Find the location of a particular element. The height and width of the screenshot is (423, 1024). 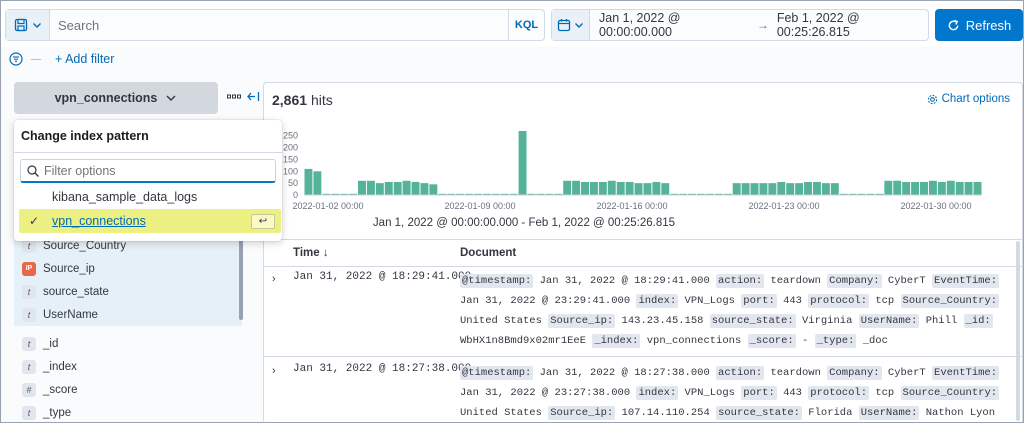

filter-menu-icon is located at coordinates (17, 59).